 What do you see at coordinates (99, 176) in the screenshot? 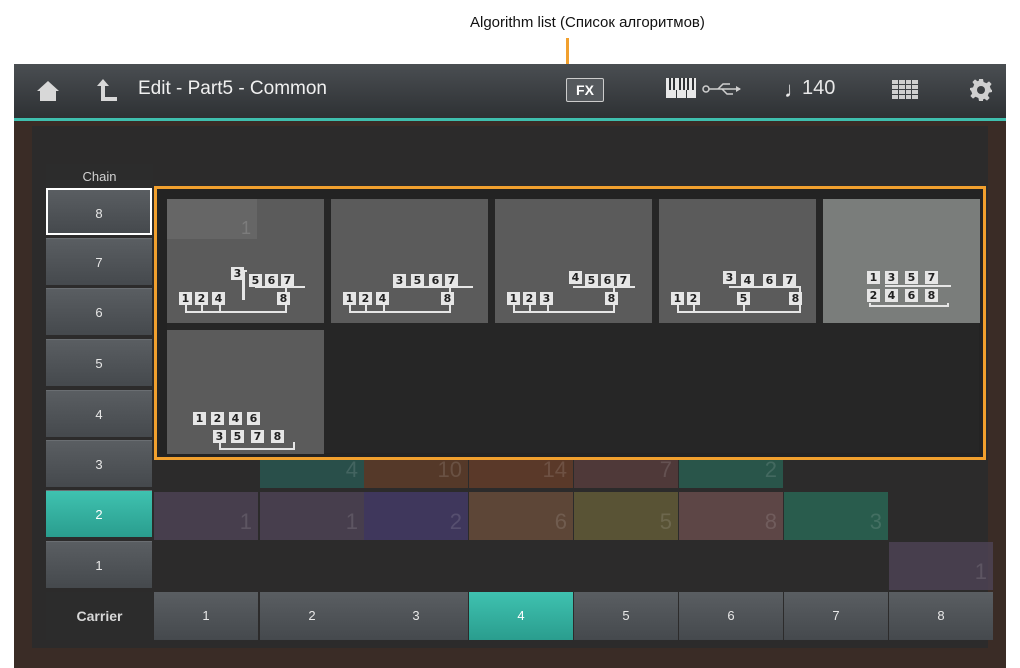
I see `chain-header: Chain` at bounding box center [99, 176].